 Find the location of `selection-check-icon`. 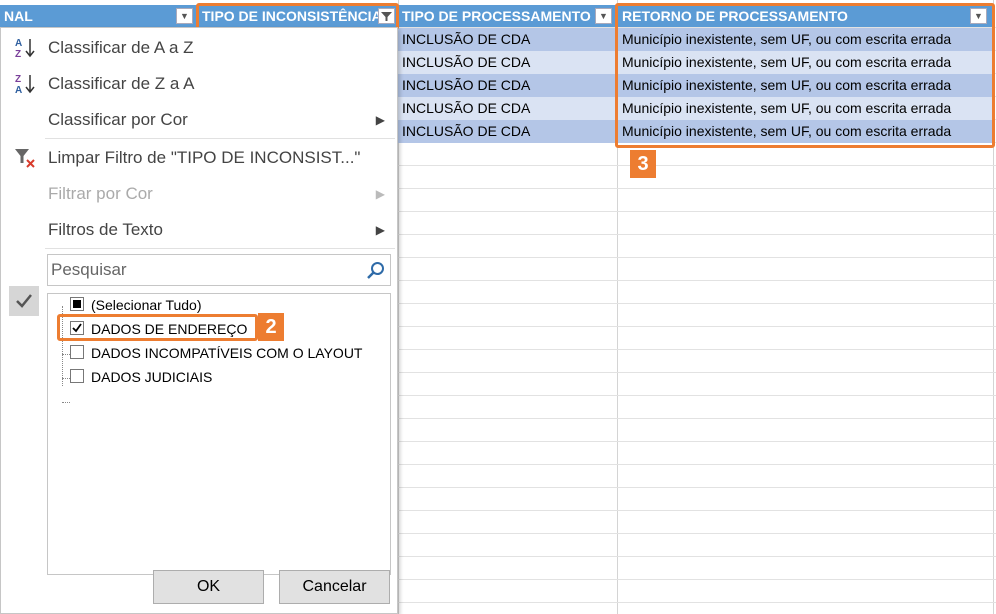

selection-check-icon is located at coordinates (24, 301).